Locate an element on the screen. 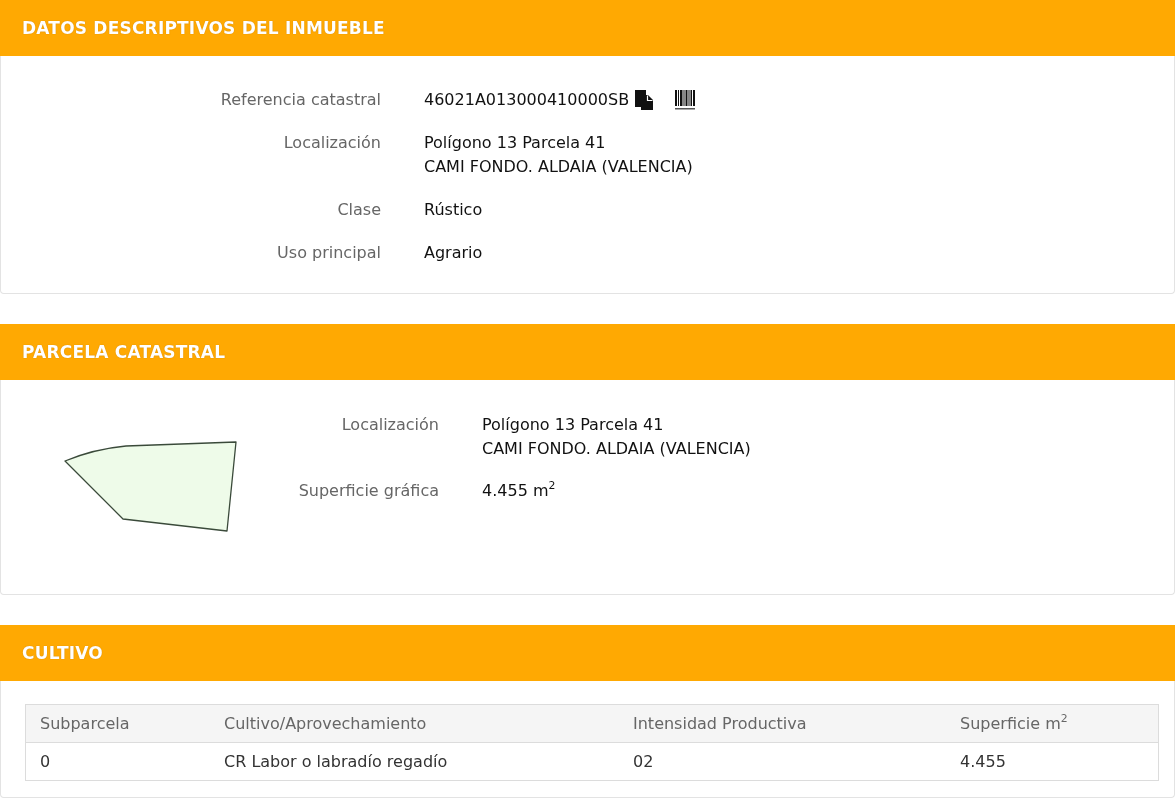  table-cell-text: CR Labor o labradío regadío is located at coordinates (335, 761).